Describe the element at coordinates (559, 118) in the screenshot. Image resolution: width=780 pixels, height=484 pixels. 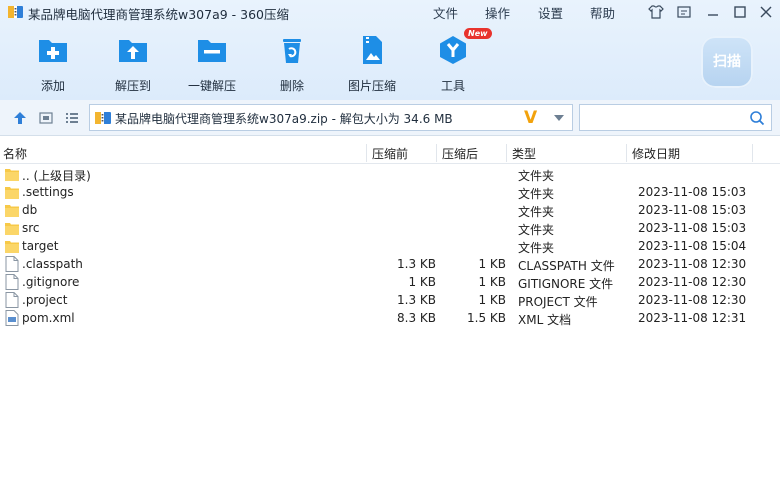
I see `path-dropdown-icon` at that location.